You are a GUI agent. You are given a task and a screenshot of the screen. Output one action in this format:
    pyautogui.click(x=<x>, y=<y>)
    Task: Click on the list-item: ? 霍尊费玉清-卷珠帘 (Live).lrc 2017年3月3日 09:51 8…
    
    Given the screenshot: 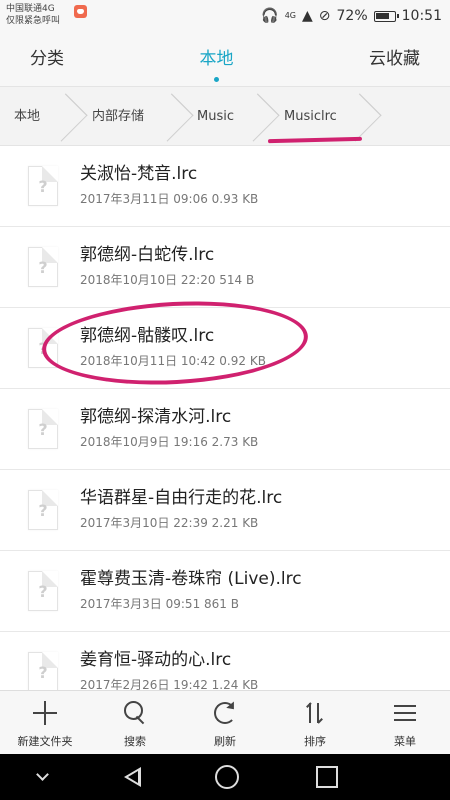 What is the action you would take?
    pyautogui.click(x=225, y=591)
    